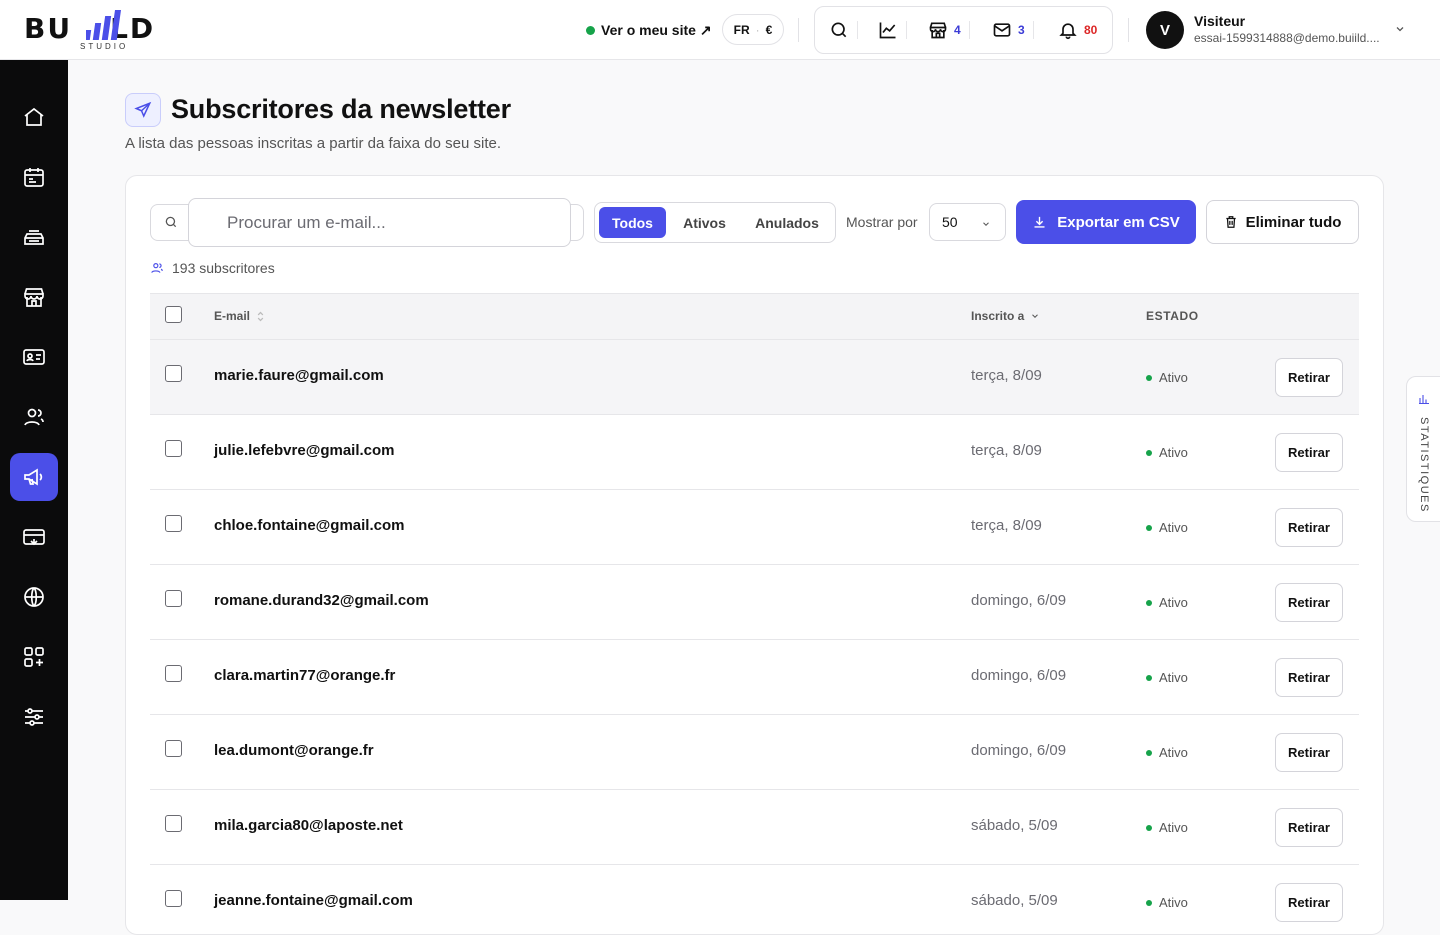 This screenshot has width=1440, height=935. I want to click on sidebar-item-contacts, so click(34, 357).